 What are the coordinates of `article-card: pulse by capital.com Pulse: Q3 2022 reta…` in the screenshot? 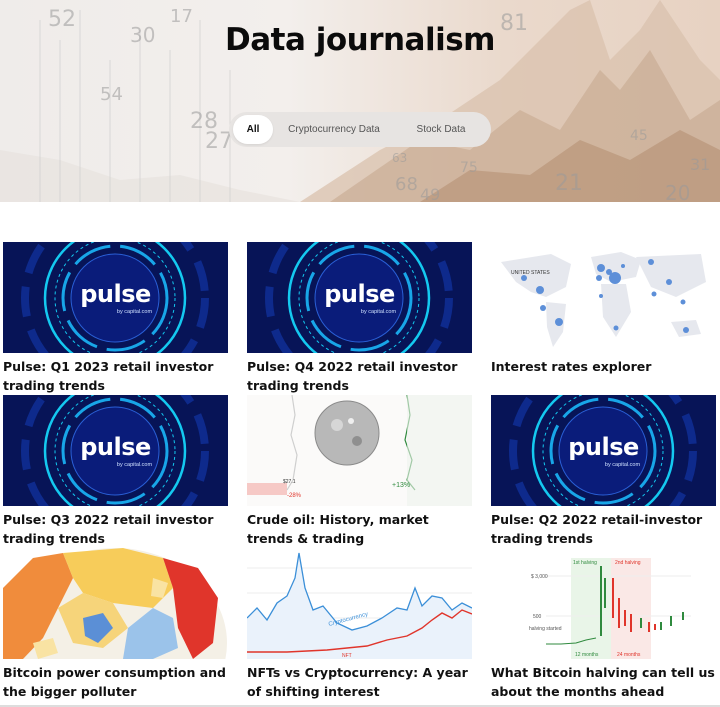 It's located at (115, 471).